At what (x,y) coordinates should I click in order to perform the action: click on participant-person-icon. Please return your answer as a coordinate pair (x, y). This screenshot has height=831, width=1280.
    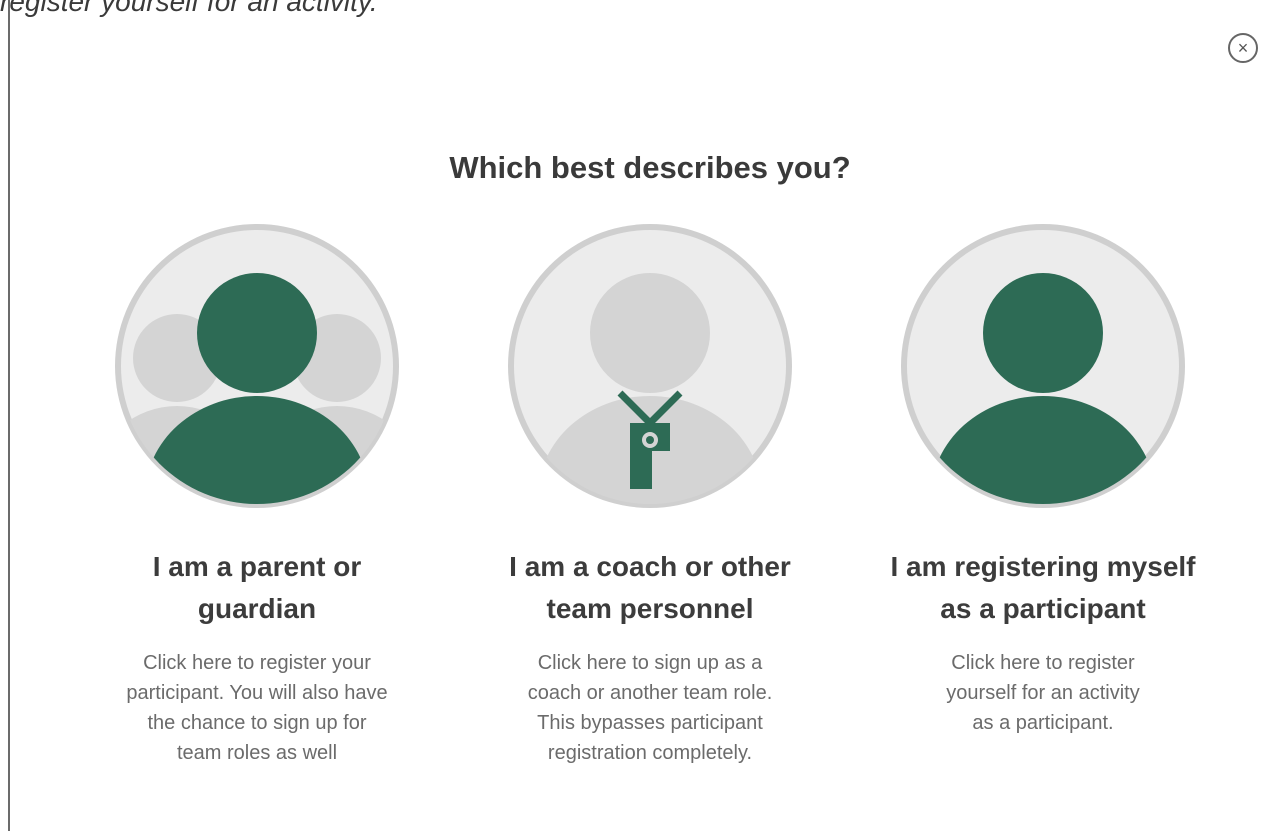
    Looking at the image, I should click on (1043, 366).